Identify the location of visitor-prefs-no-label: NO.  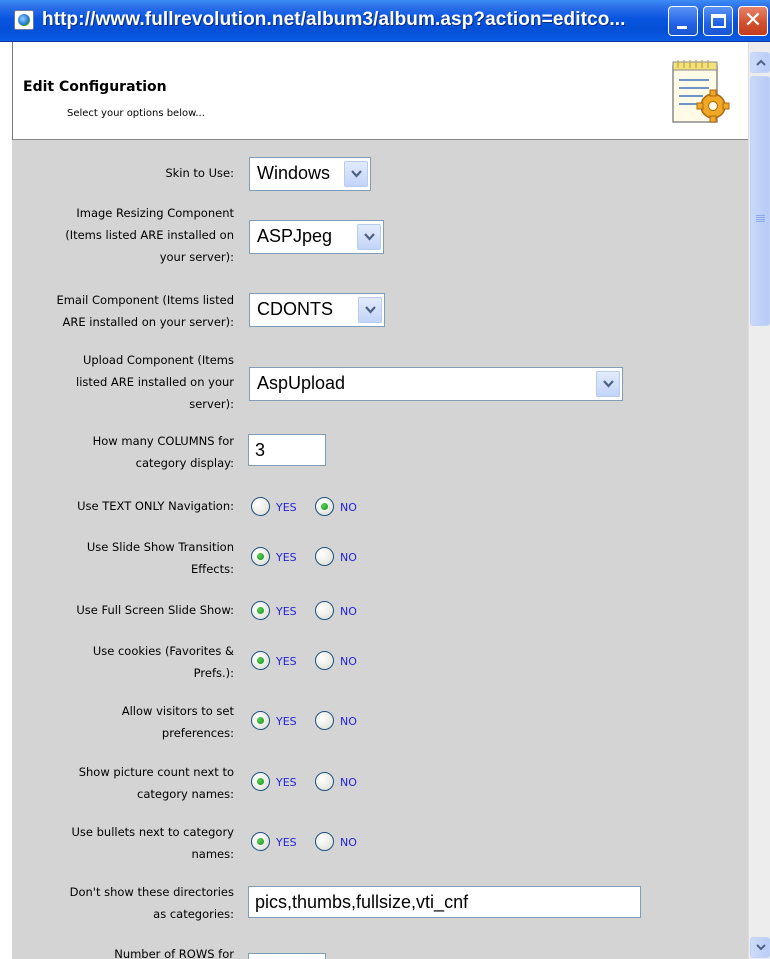
(348, 721).